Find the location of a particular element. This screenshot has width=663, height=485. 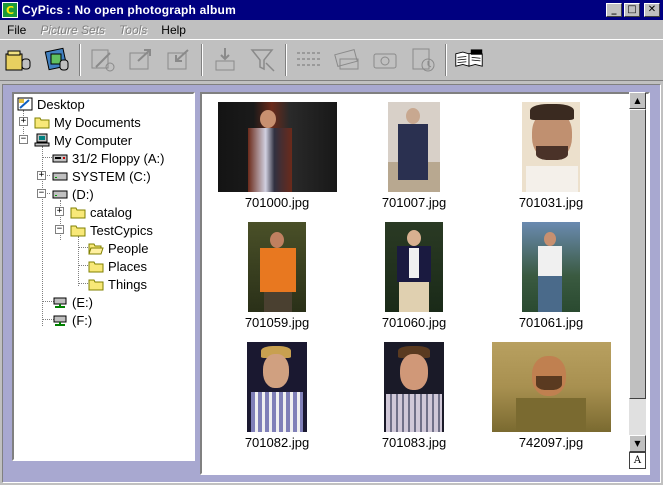

slide-button is located at coordinates (347, 60).